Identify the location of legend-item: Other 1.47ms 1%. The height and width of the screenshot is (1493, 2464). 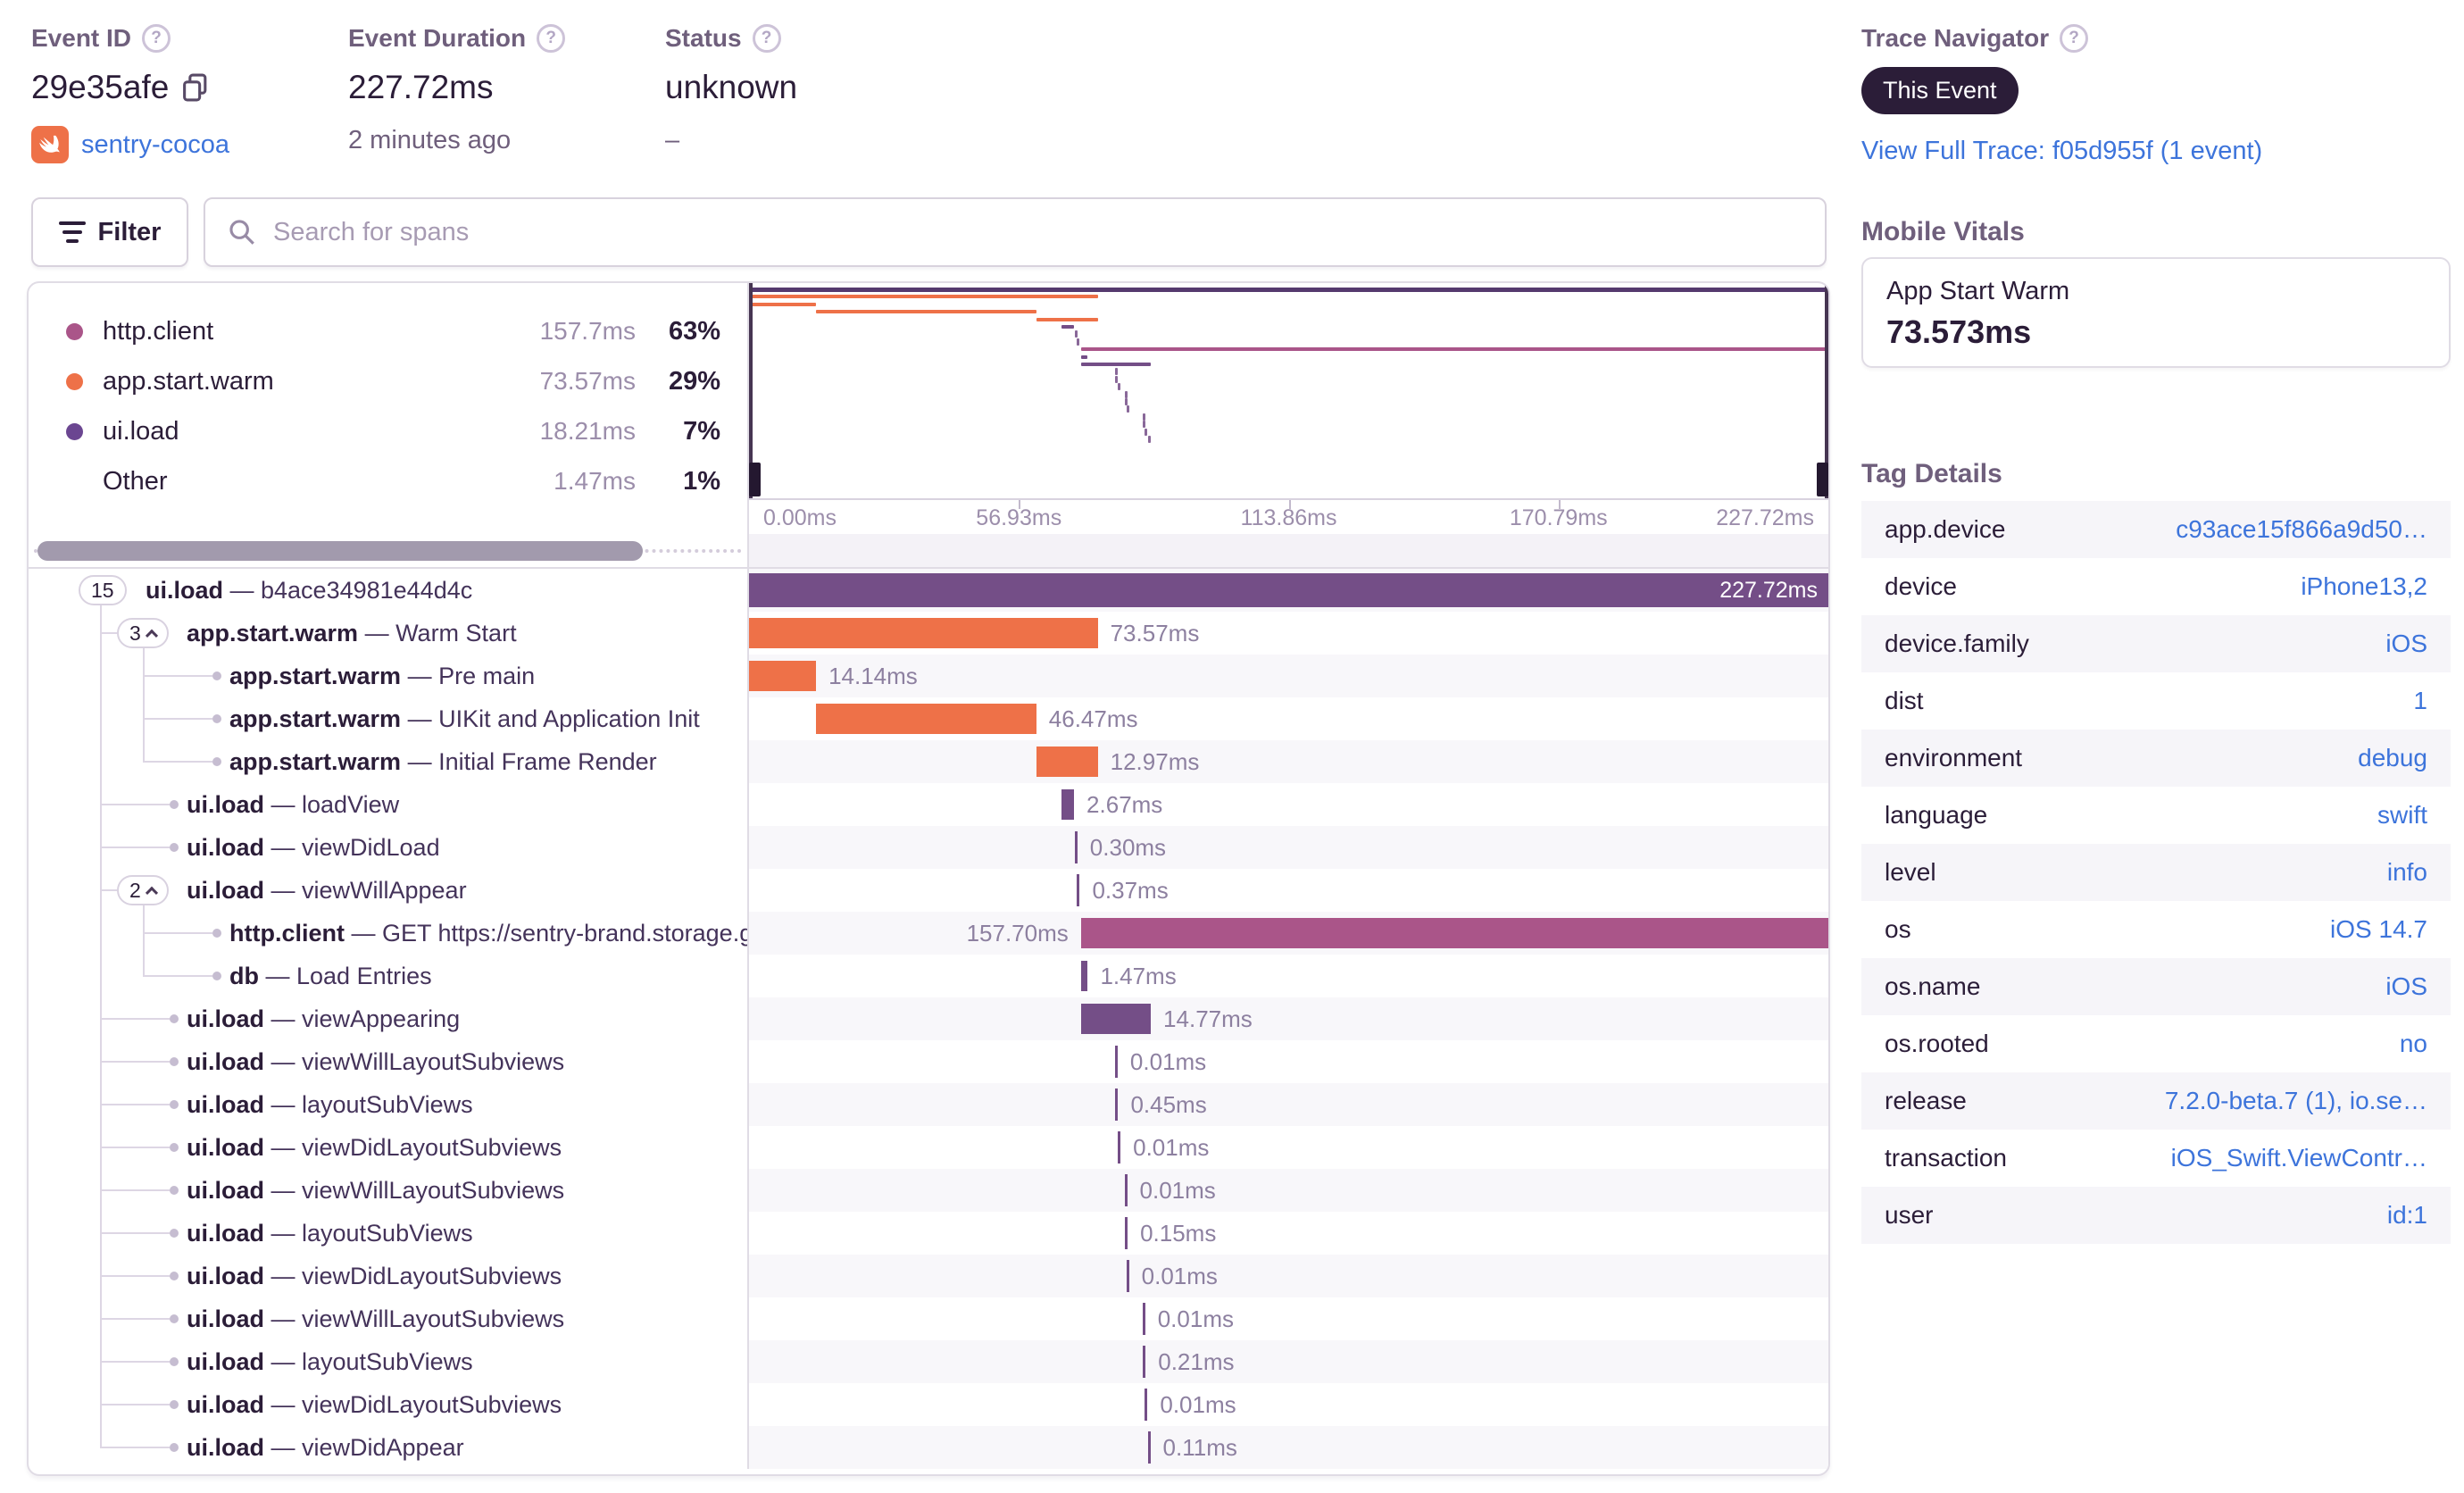
(388, 481).